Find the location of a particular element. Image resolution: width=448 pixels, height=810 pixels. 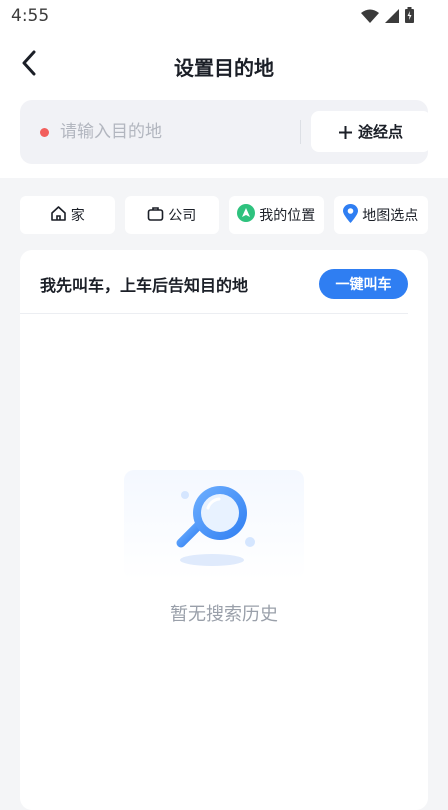

add-waypoint-button: 途经点 is located at coordinates (371, 131).